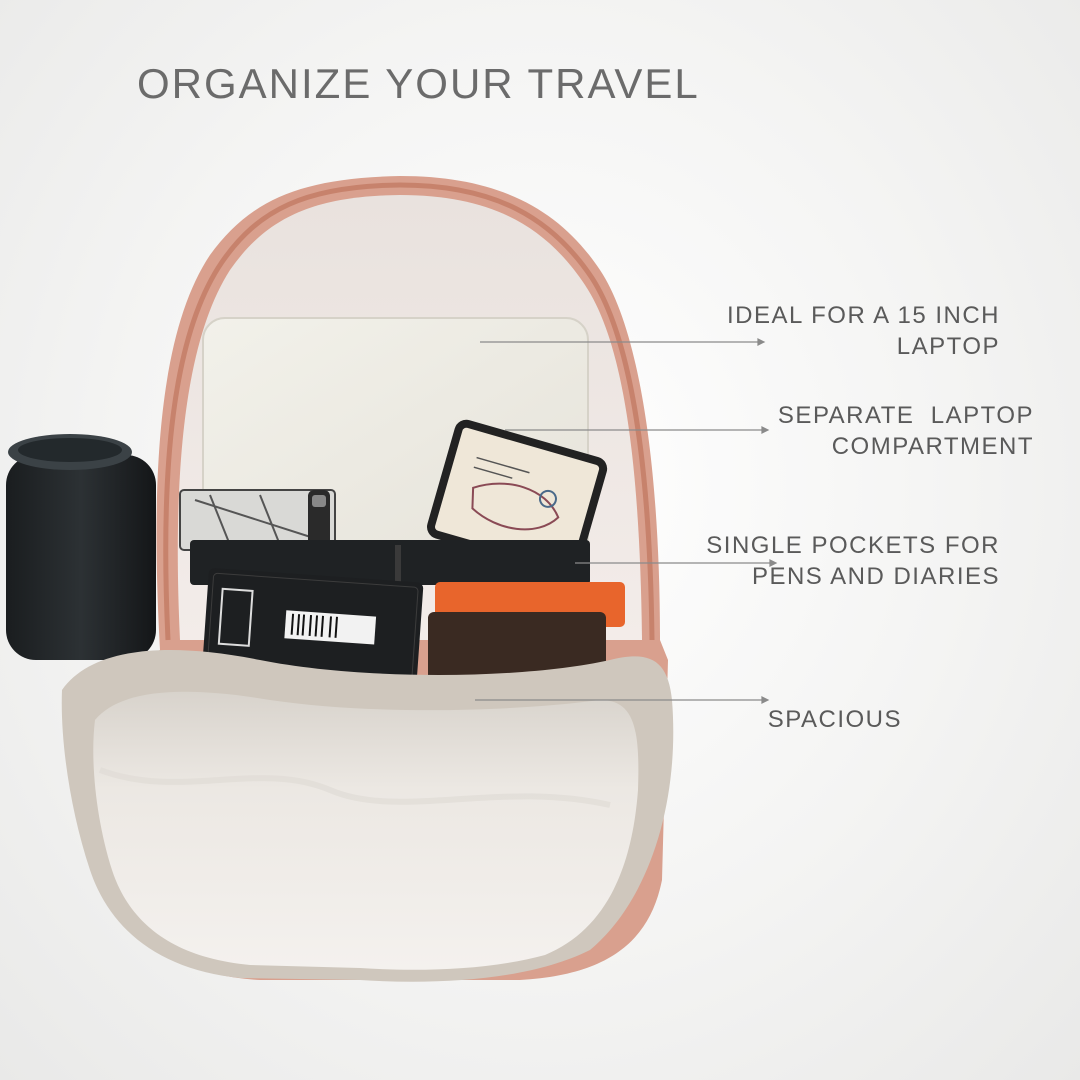 This screenshot has height=1080, width=1080. I want to click on callout-line: IDEAL FOR A 15 INCH, so click(863, 315).